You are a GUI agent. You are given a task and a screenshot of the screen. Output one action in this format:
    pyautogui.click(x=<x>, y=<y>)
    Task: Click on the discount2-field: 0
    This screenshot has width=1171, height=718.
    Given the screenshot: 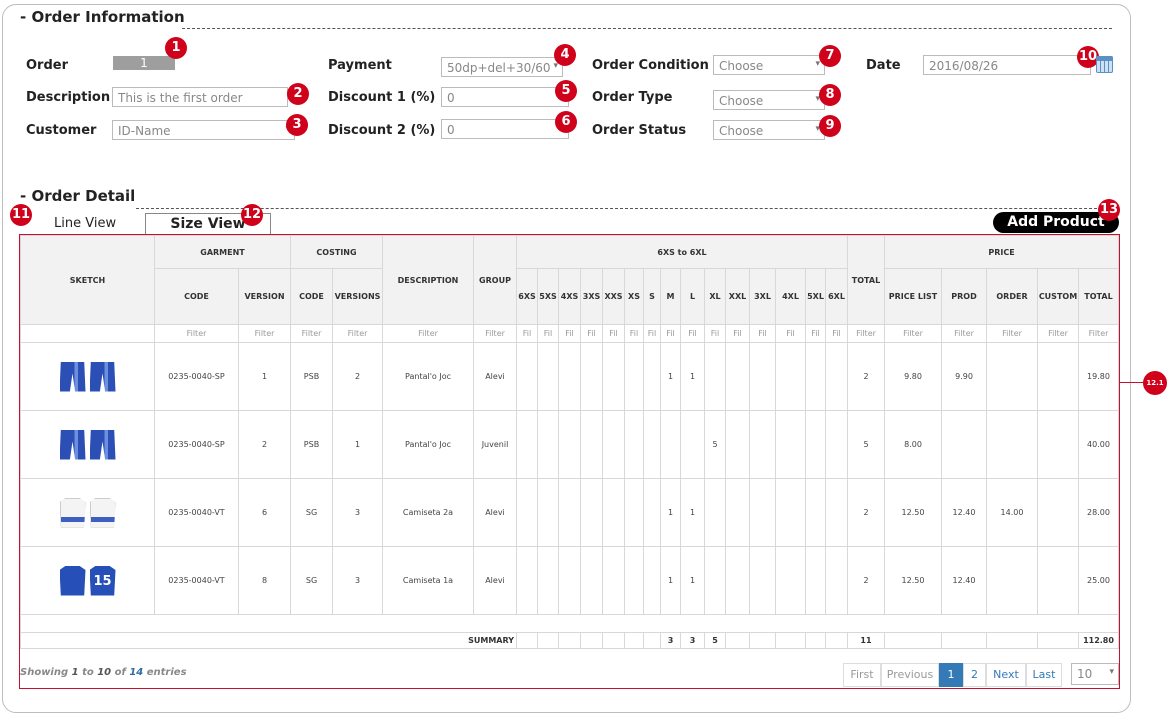 What is the action you would take?
    pyautogui.click(x=505, y=129)
    